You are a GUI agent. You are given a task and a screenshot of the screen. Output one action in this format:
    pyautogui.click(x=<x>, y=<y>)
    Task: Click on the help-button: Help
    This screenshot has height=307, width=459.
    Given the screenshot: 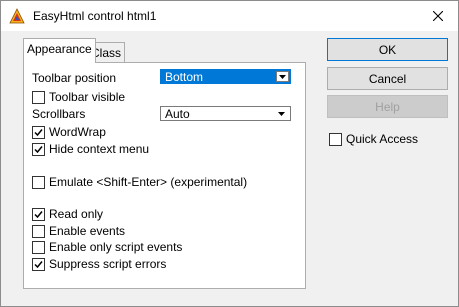 What is the action you would take?
    pyautogui.click(x=387, y=106)
    